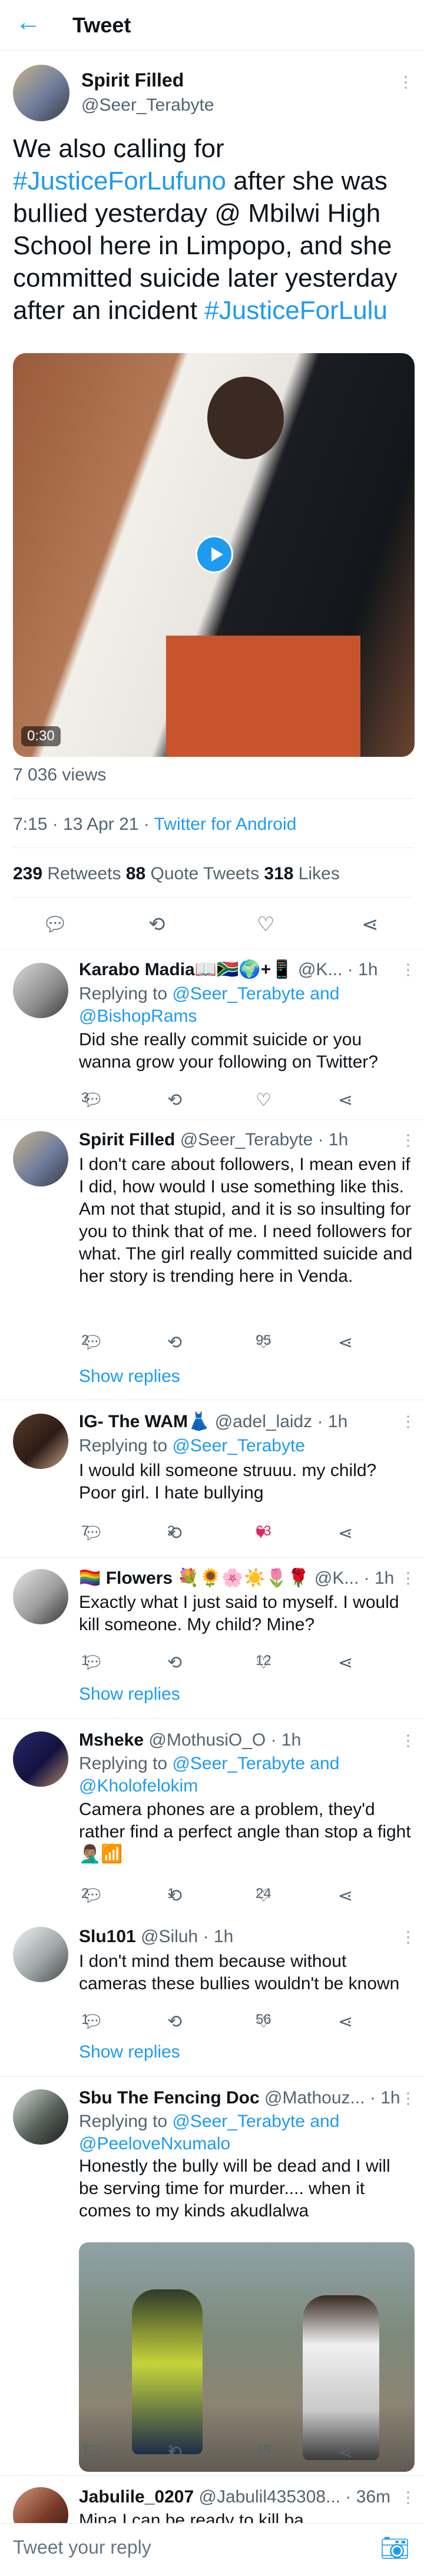  Describe the element at coordinates (212, 2549) in the screenshot. I see `reply-compose-bar: Tweet your reply 📷︎` at that location.